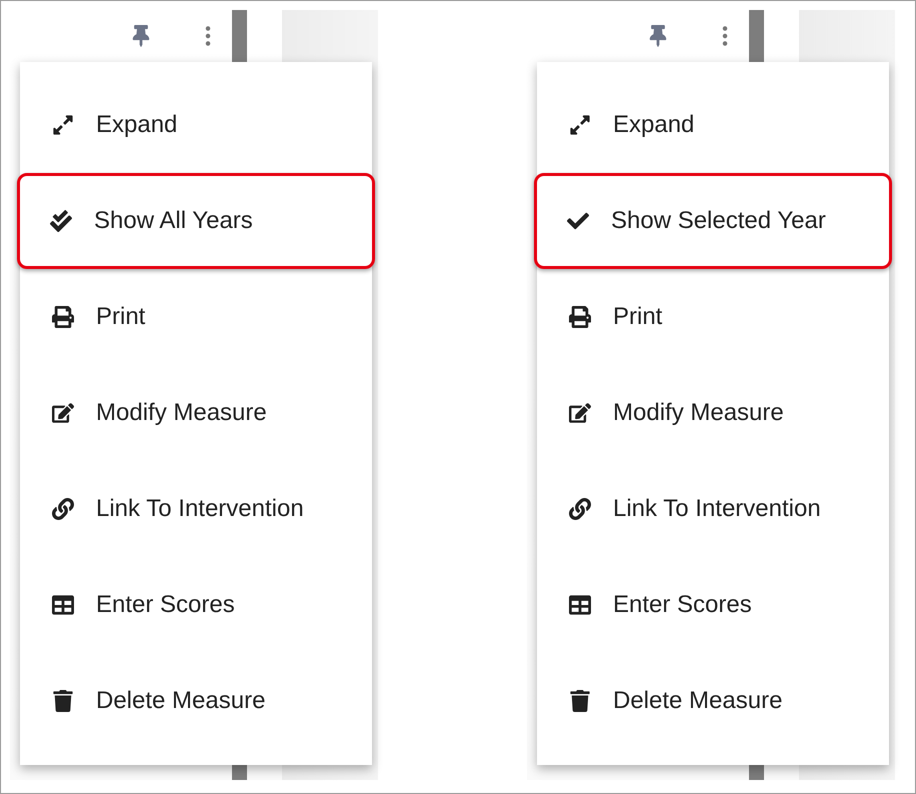  I want to click on double-check-icon, so click(61, 221).